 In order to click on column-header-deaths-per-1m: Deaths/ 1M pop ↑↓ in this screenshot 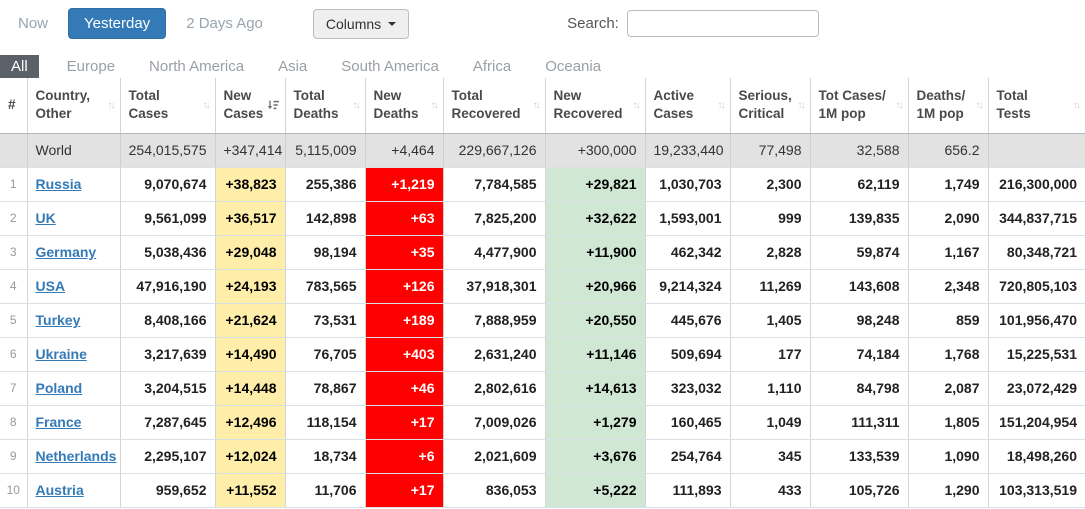, I will do `click(947, 106)`.